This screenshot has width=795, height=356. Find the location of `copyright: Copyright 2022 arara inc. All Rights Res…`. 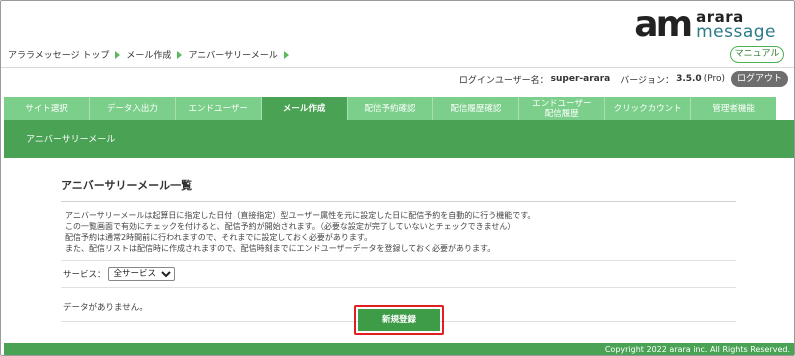

copyright: Copyright 2022 arara inc. All Rights Res… is located at coordinates (697, 349).